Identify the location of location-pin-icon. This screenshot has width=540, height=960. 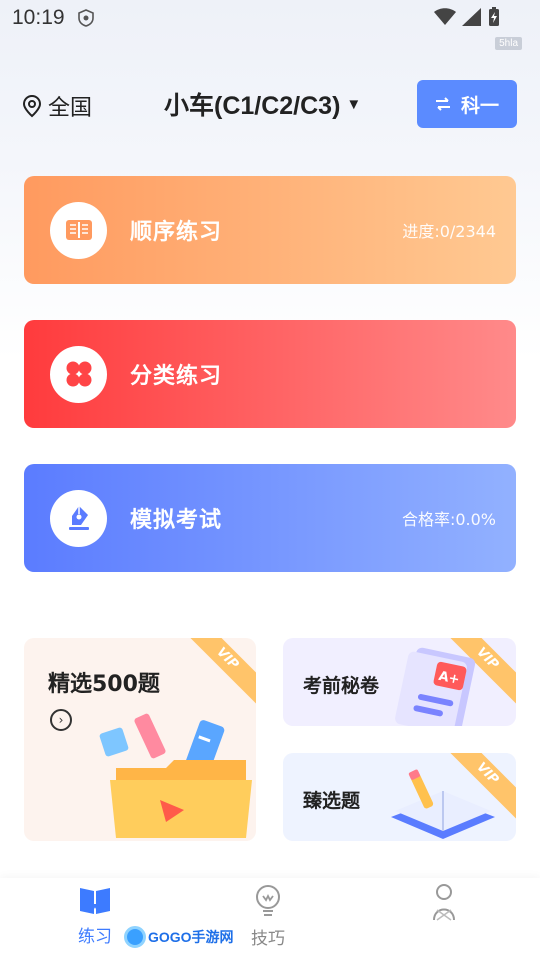
(32, 106).